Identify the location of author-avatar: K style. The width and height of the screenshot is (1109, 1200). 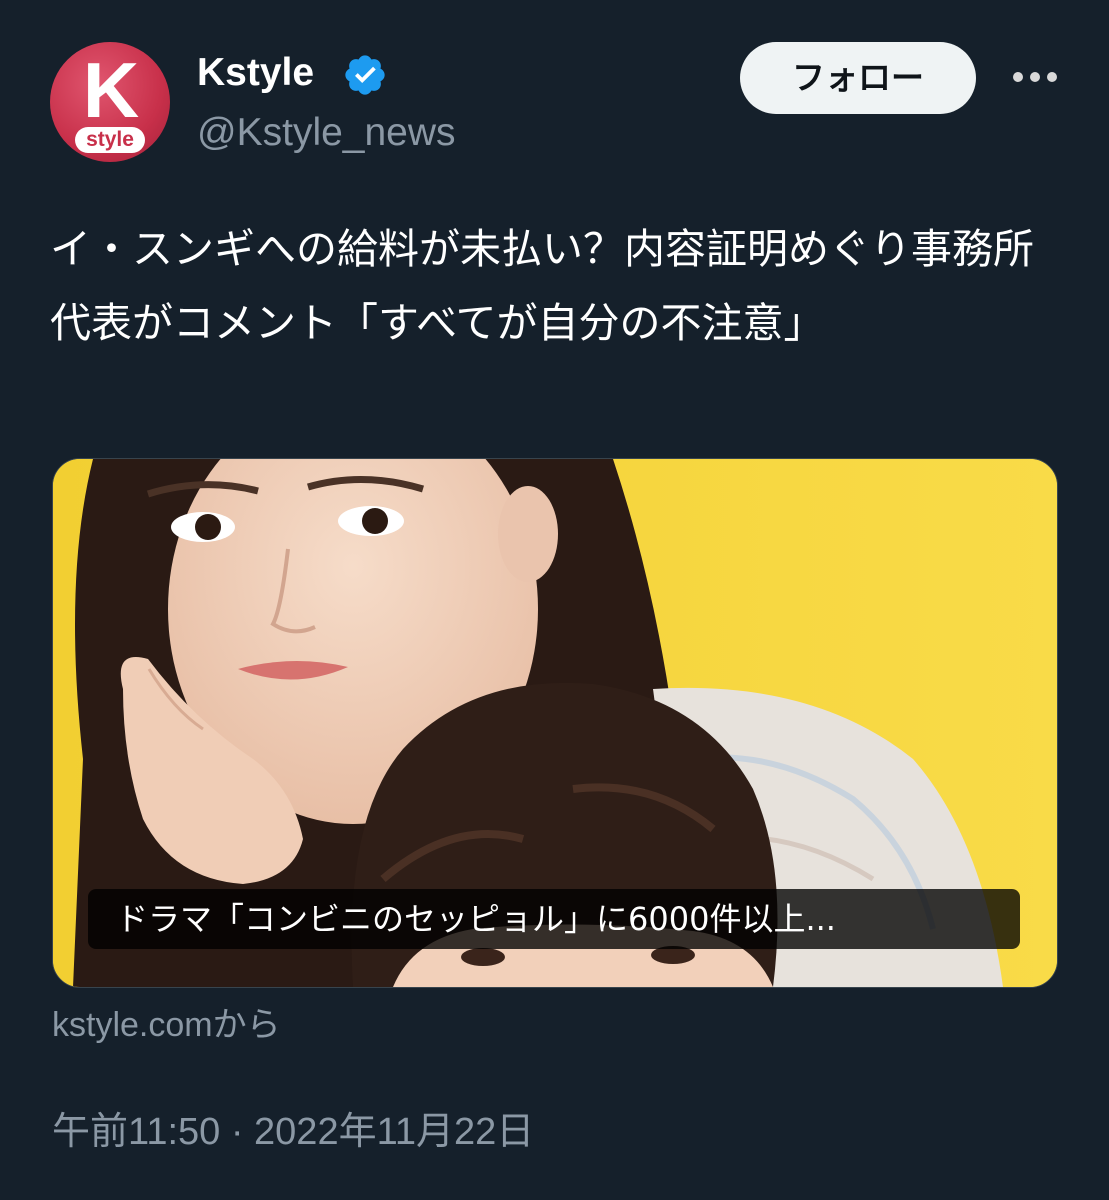
(110, 102).